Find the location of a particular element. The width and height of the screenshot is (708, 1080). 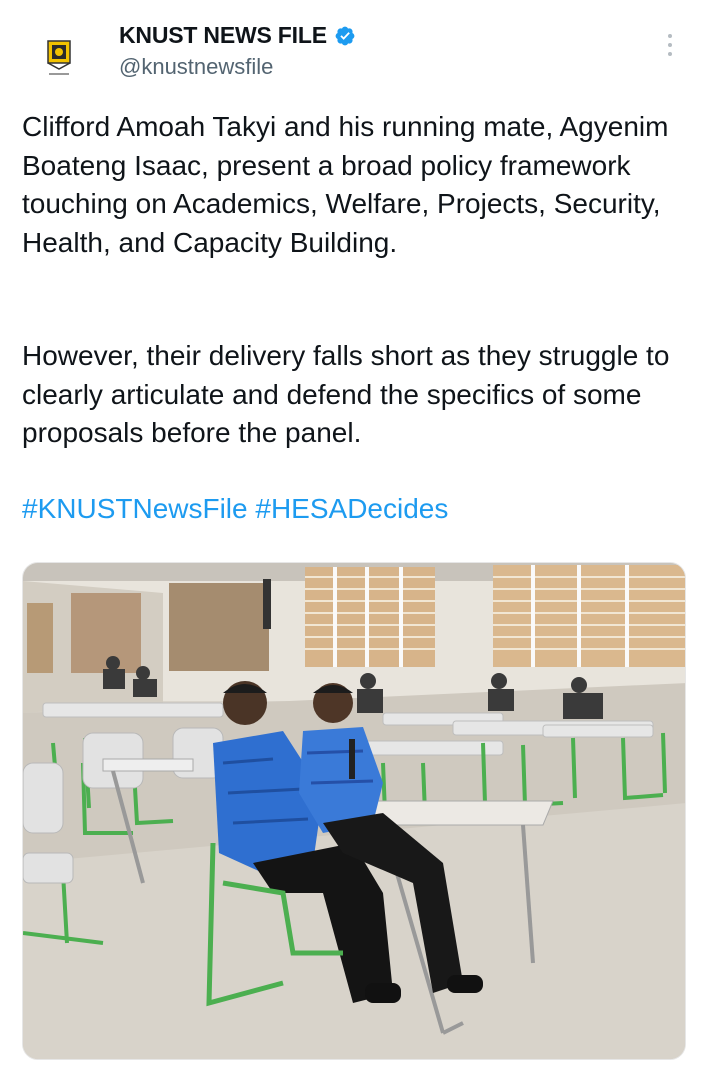

hashtag-row: #KNUSTNewsFile #HESADecides is located at coordinates (357, 509).